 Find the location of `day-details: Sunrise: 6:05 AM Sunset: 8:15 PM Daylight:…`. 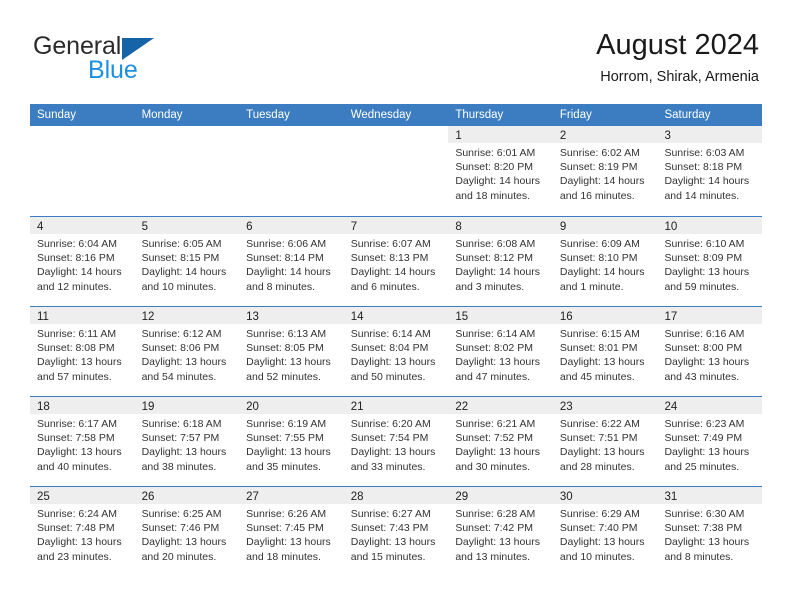

day-details: Sunrise: 6:05 AM Sunset: 8:15 PM Daylight:… is located at coordinates (187, 264).